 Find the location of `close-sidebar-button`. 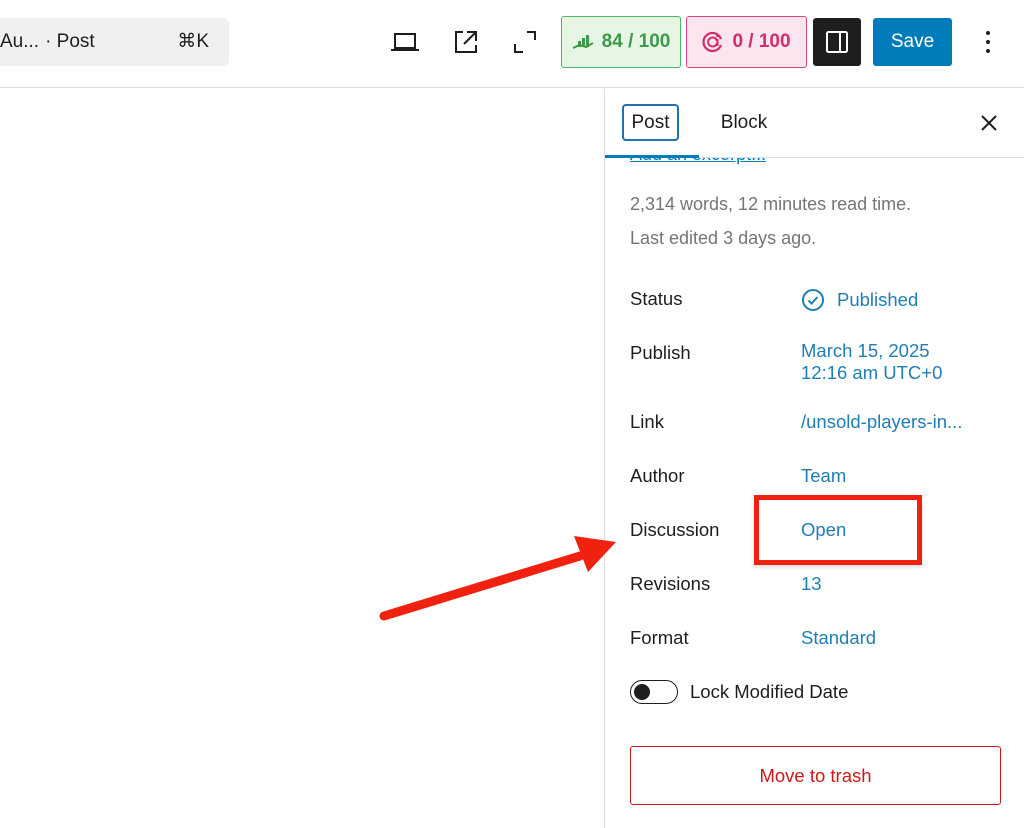

close-sidebar-button is located at coordinates (989, 123).